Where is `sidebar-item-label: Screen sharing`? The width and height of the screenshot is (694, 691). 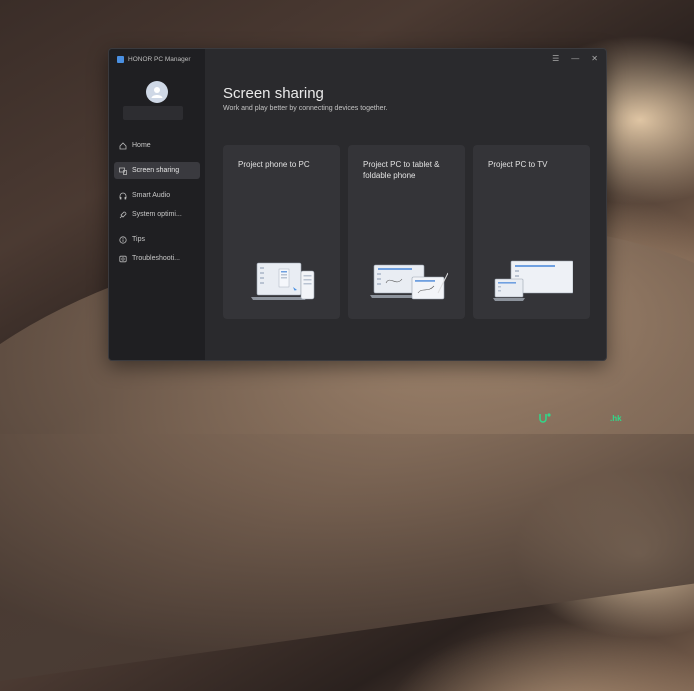 sidebar-item-label: Screen sharing is located at coordinates (156, 170).